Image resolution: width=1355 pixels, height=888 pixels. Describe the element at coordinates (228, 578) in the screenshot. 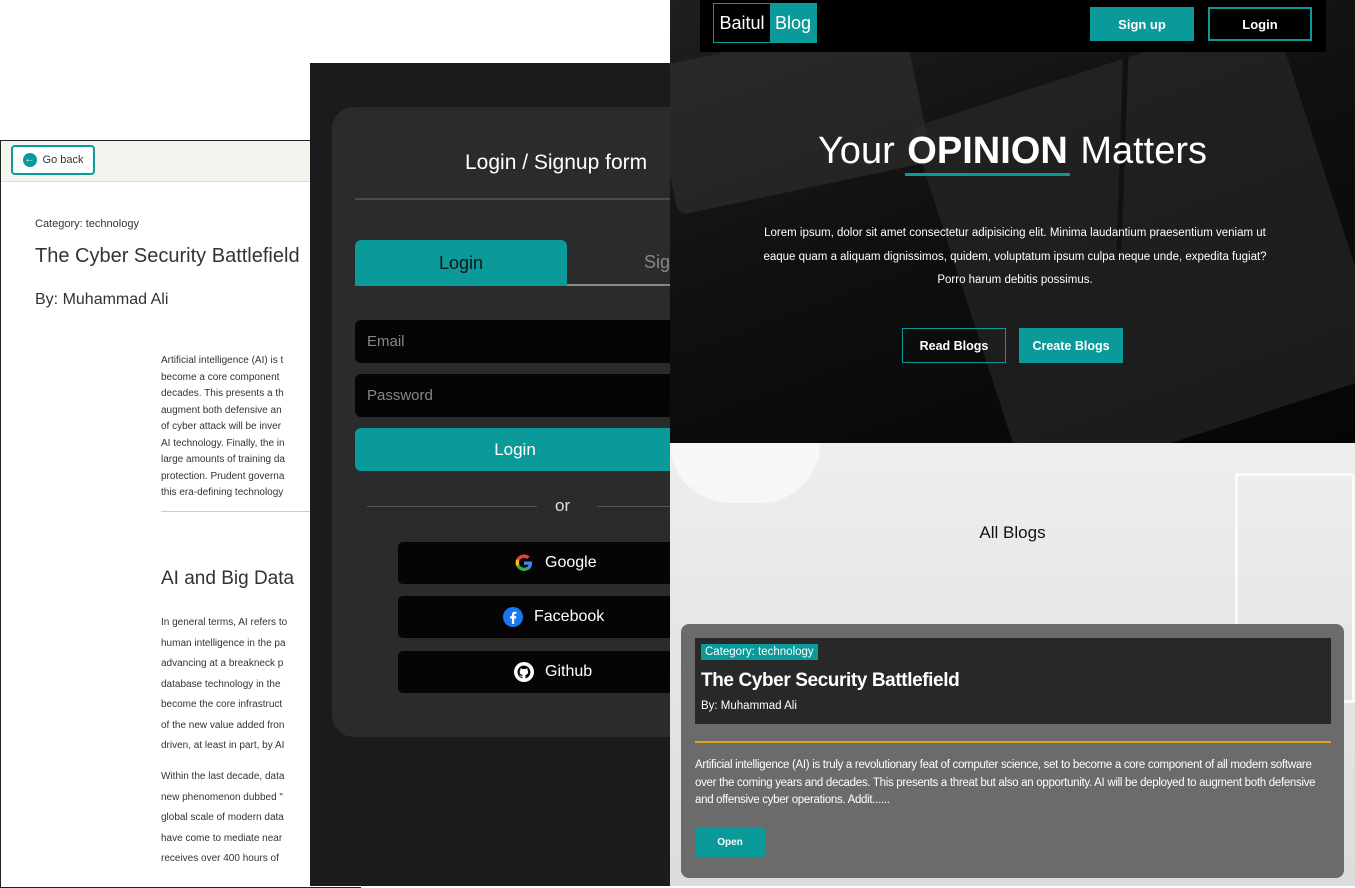

I see `article-section-heading: AI and Big Data` at that location.